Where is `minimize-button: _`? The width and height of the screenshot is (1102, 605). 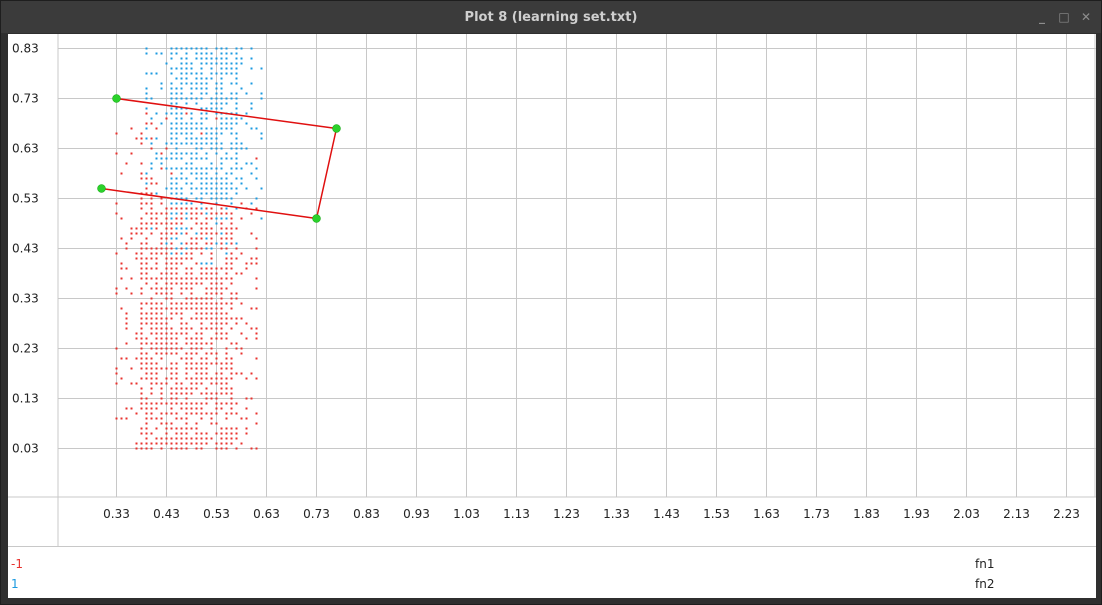
minimize-button: _ is located at coordinates (1042, 17).